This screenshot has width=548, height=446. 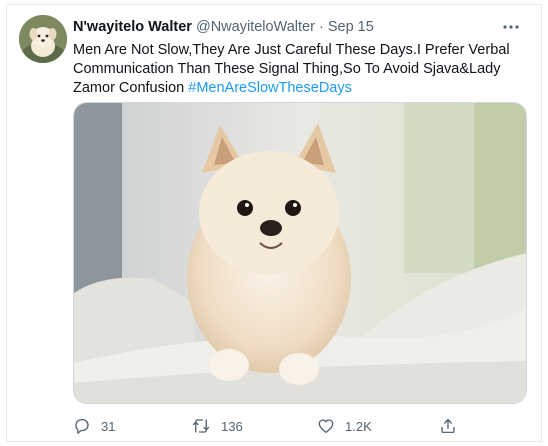 I want to click on reply-count: 31, so click(x=108, y=426).